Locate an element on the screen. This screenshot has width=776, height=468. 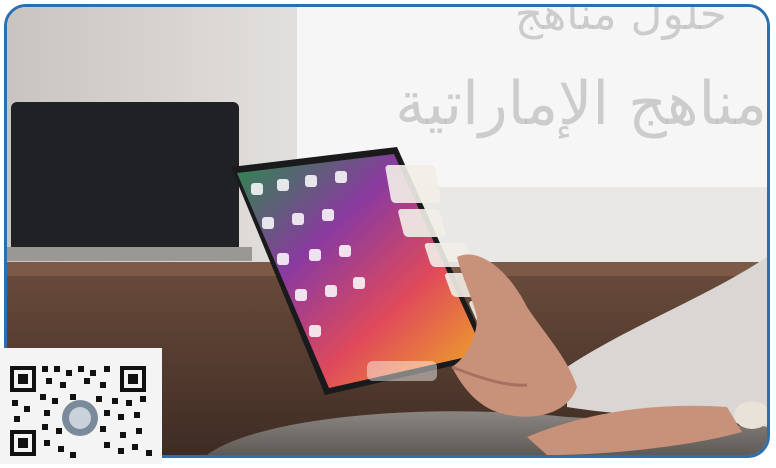
qr-code-icon is located at coordinates (81, 406).